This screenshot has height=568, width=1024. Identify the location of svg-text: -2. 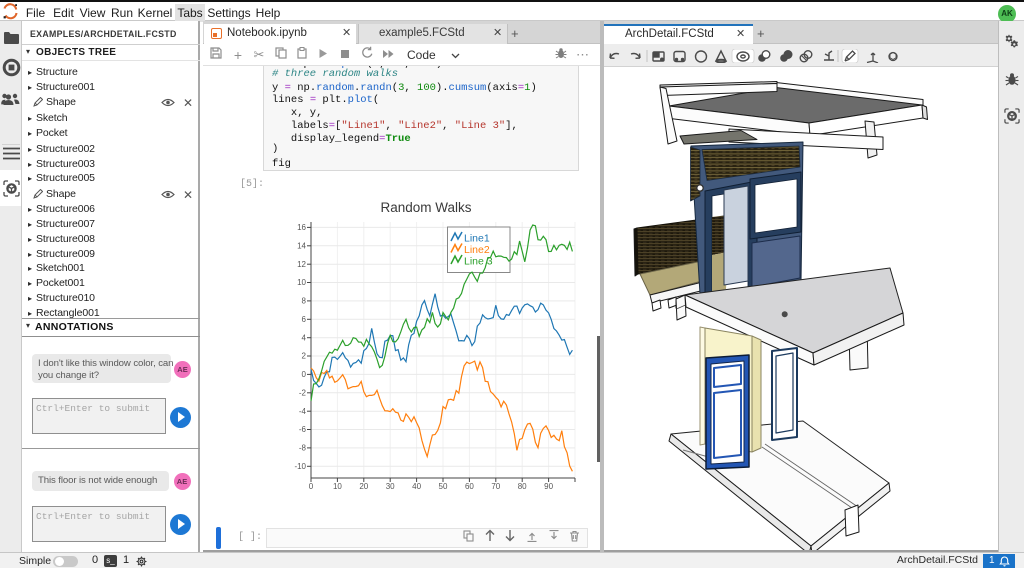
(303, 392).